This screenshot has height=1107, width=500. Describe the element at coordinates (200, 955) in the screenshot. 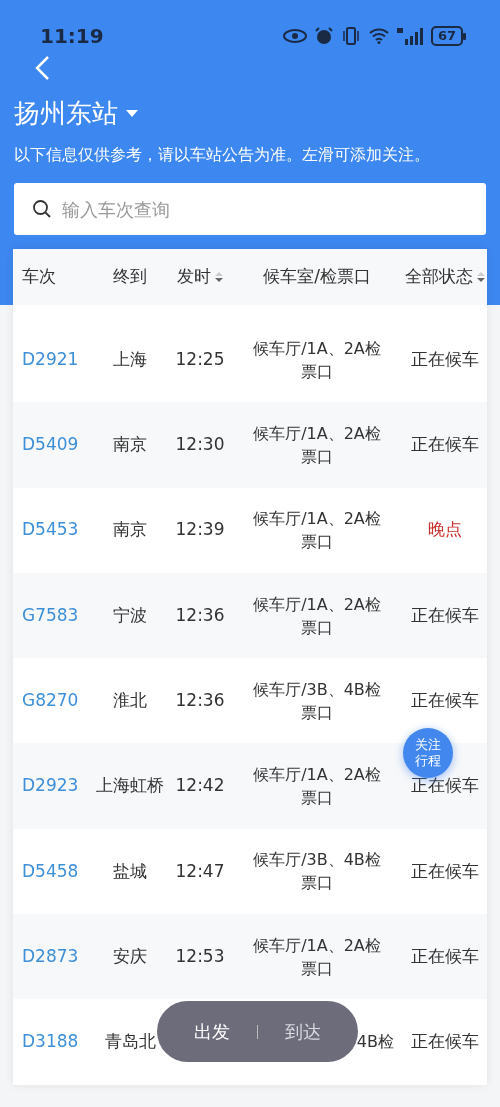

I see `departure-time: 12:53` at that location.